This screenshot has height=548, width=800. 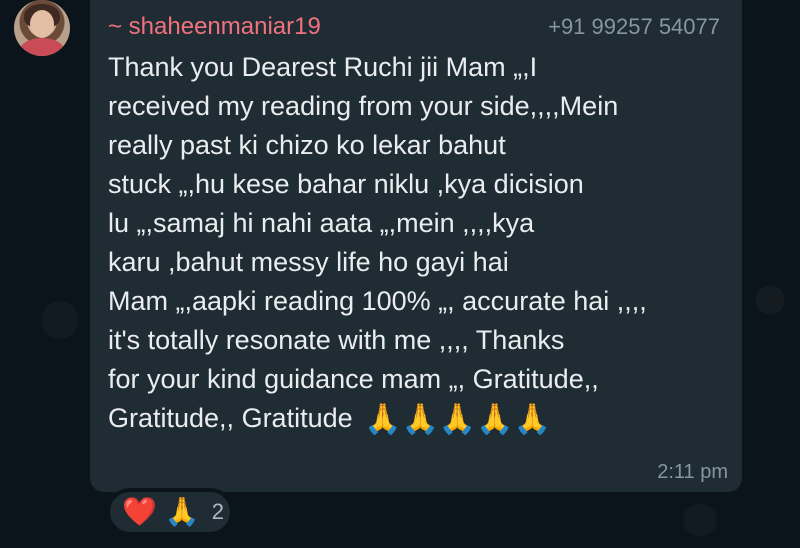 I want to click on folded-hands-emoji-row: 🙏🙏🙏🙏🙏, so click(x=457, y=419).